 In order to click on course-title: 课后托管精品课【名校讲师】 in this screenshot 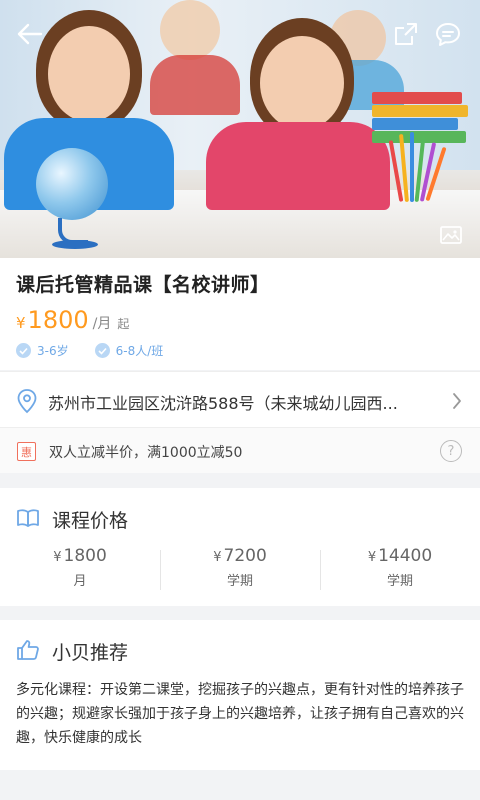, I will do `click(143, 285)`.